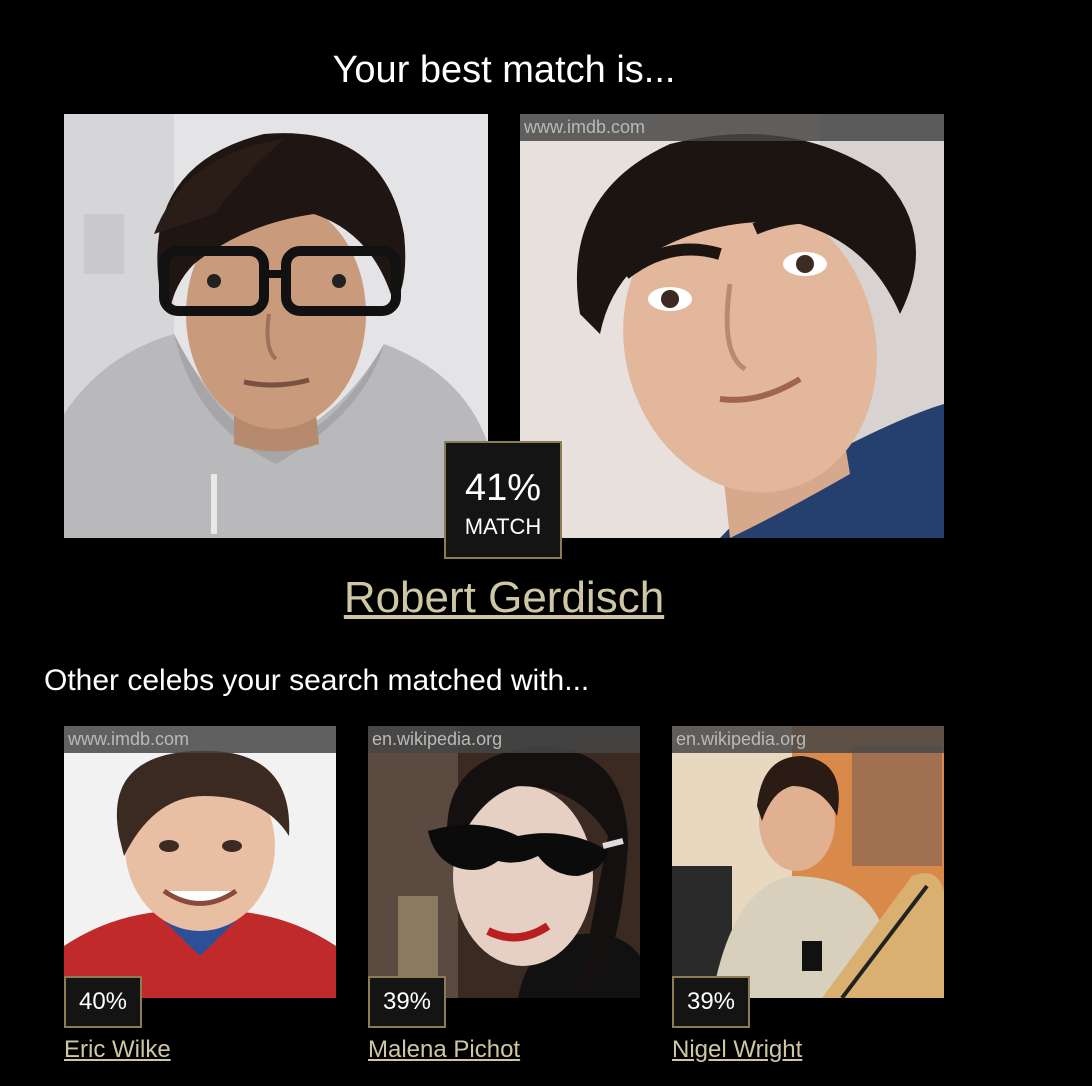 Image resolution: width=1092 pixels, height=1086 pixels. I want to click on match-percentage: 41%, so click(503, 488).